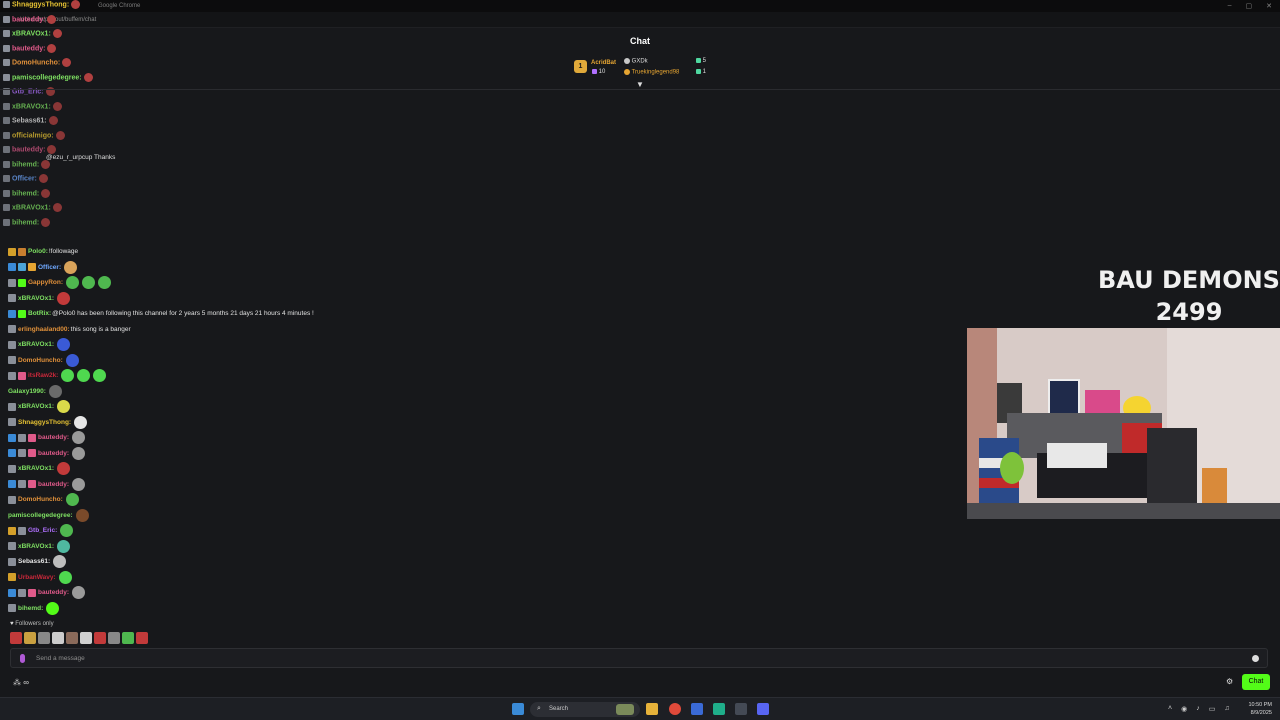 This screenshot has width=1280, height=720. What do you see at coordinates (697, 709) in the screenshot?
I see `steam-icon` at bounding box center [697, 709].